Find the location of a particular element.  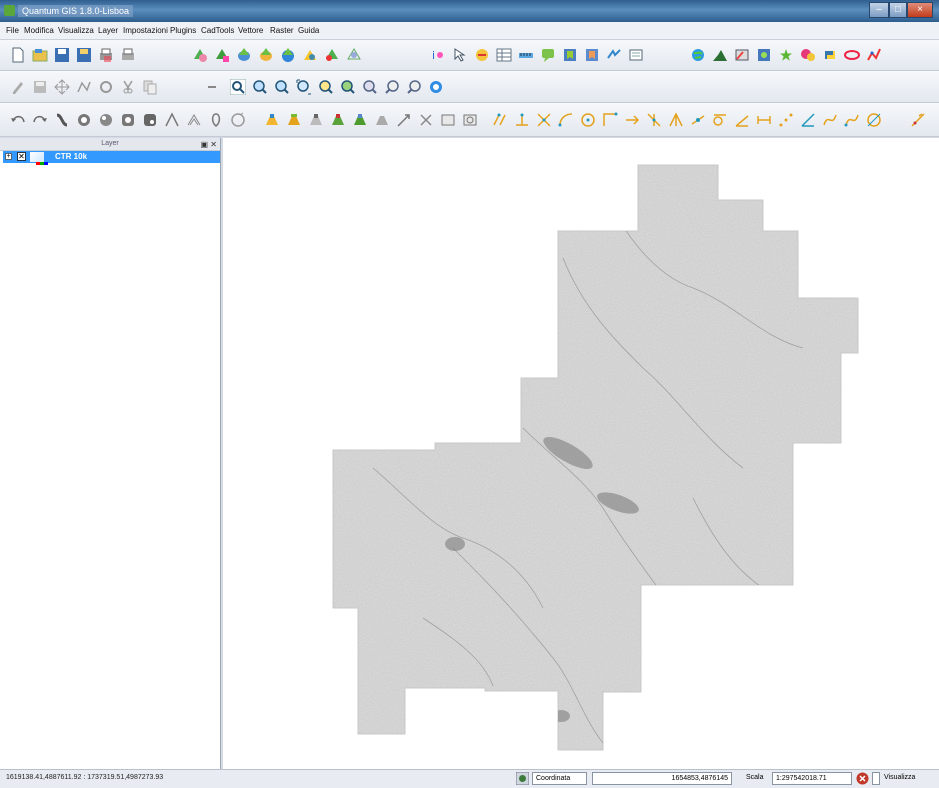

new-bookmark-icon is located at coordinates (570, 55).